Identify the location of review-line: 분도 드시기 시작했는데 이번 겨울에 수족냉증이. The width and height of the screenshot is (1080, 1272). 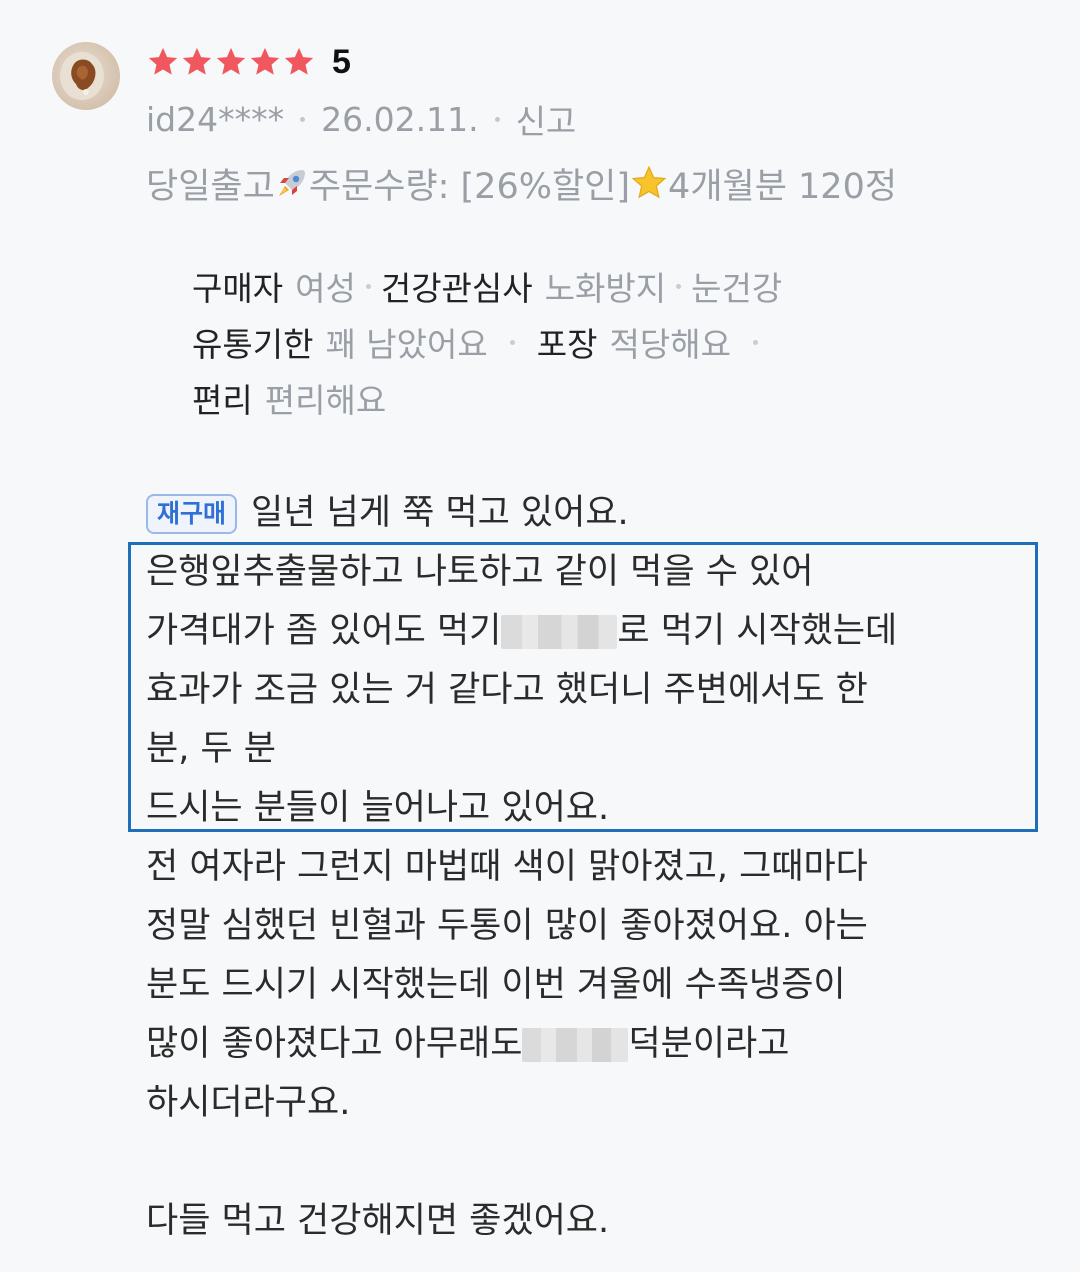
(496, 985).